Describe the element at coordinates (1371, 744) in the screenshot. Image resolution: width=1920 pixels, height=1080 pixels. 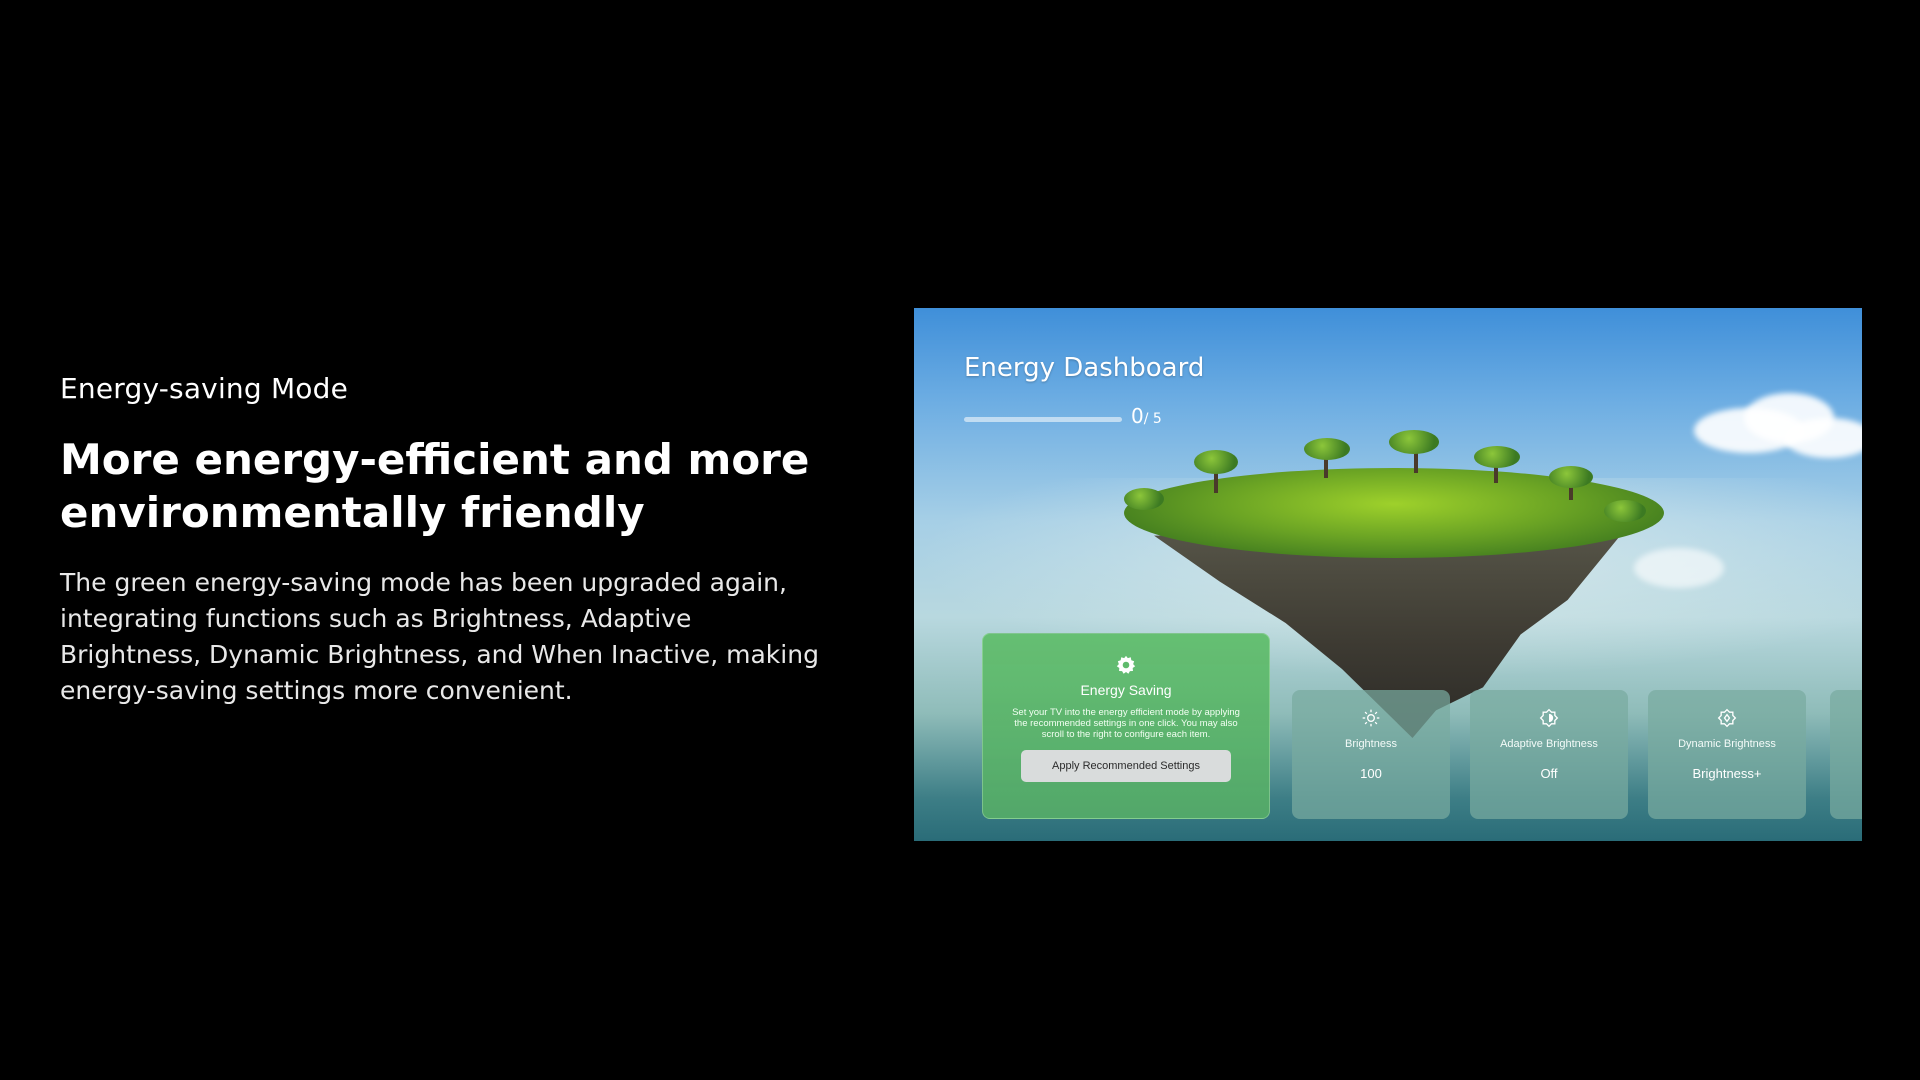
I see `brightness-label: Brightness` at that location.